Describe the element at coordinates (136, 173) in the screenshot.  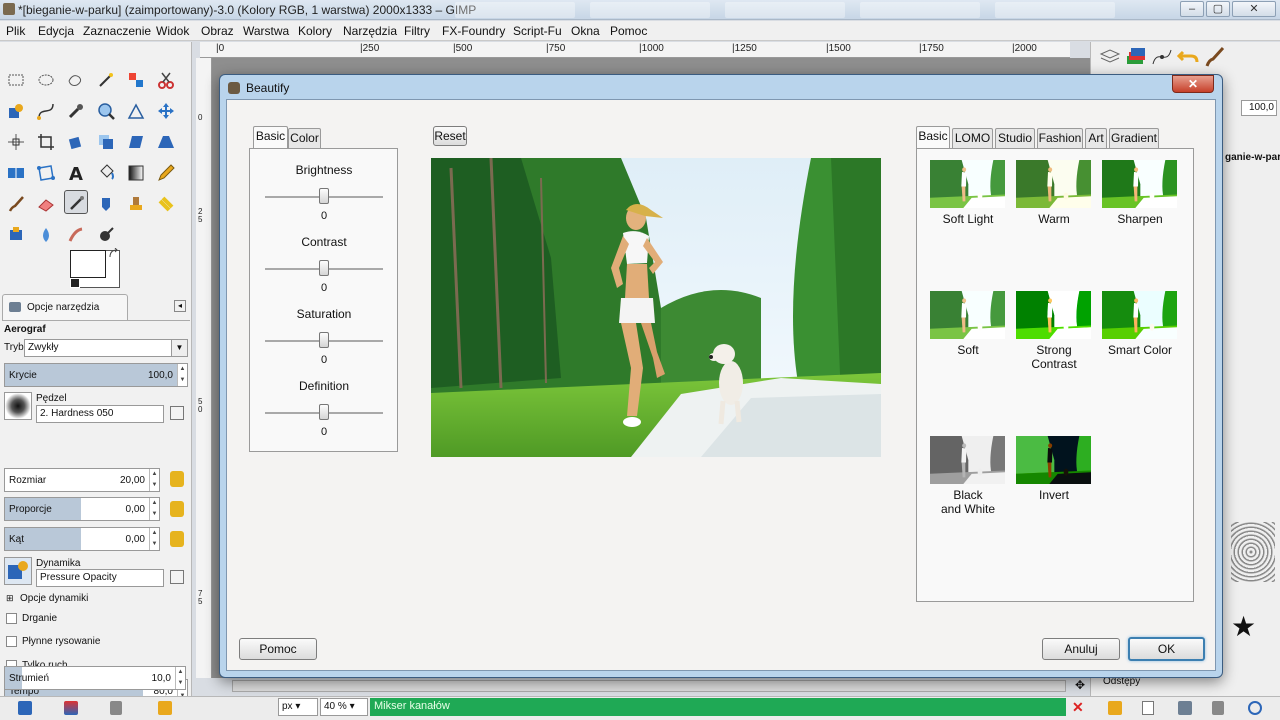
I see `blend-icon` at that location.